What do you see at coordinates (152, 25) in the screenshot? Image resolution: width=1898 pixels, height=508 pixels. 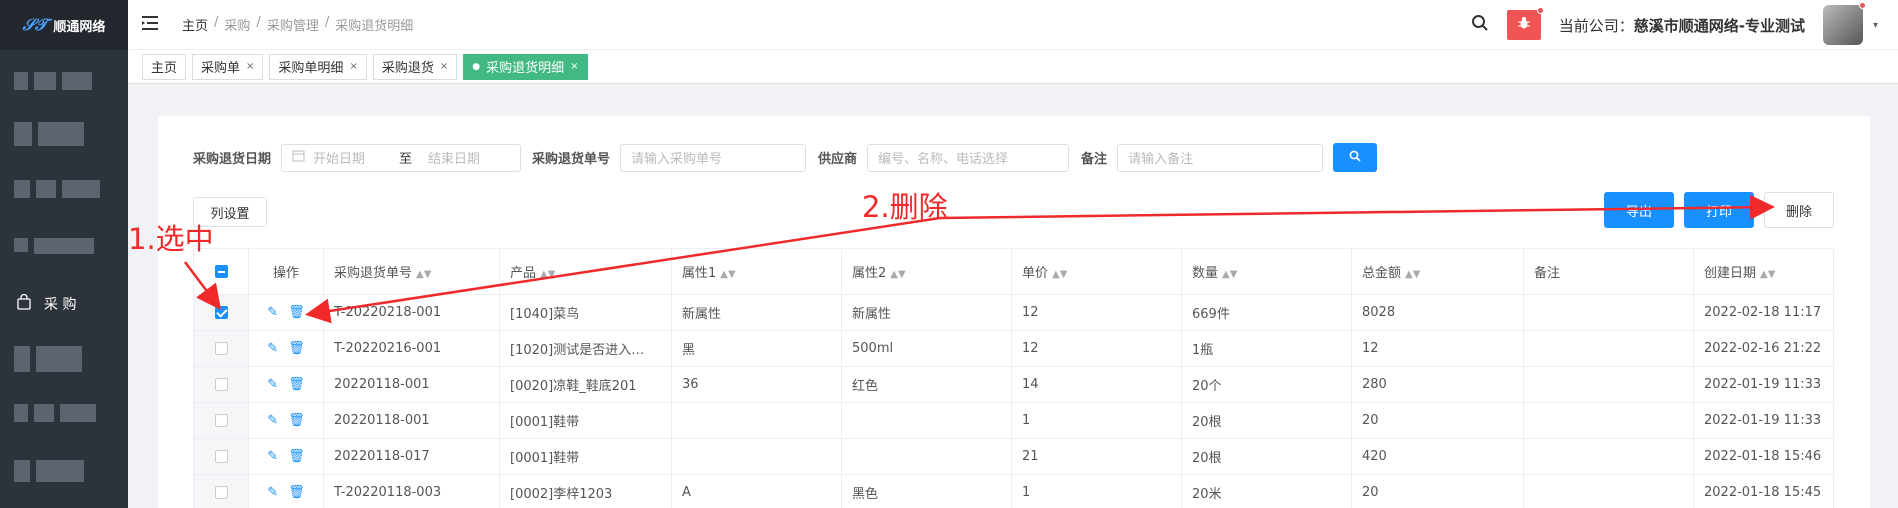 I see `menu-toggle-icon` at bounding box center [152, 25].